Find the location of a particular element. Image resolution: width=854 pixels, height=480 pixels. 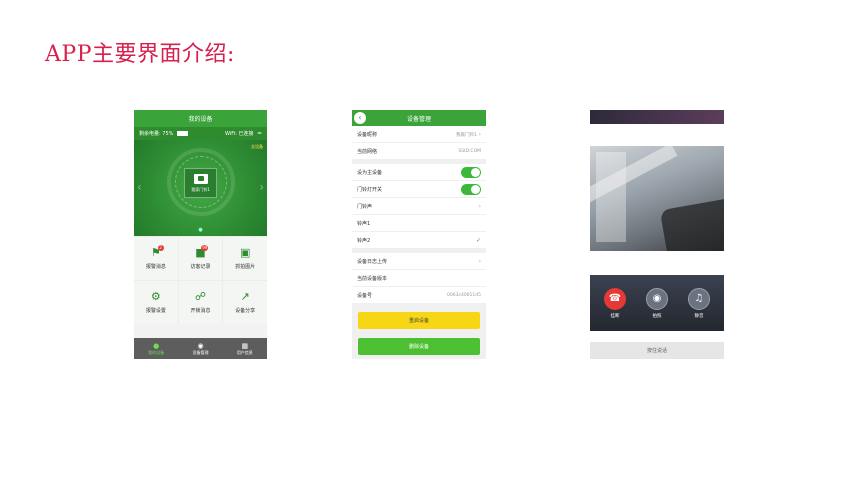

video-feed is located at coordinates (657, 198).